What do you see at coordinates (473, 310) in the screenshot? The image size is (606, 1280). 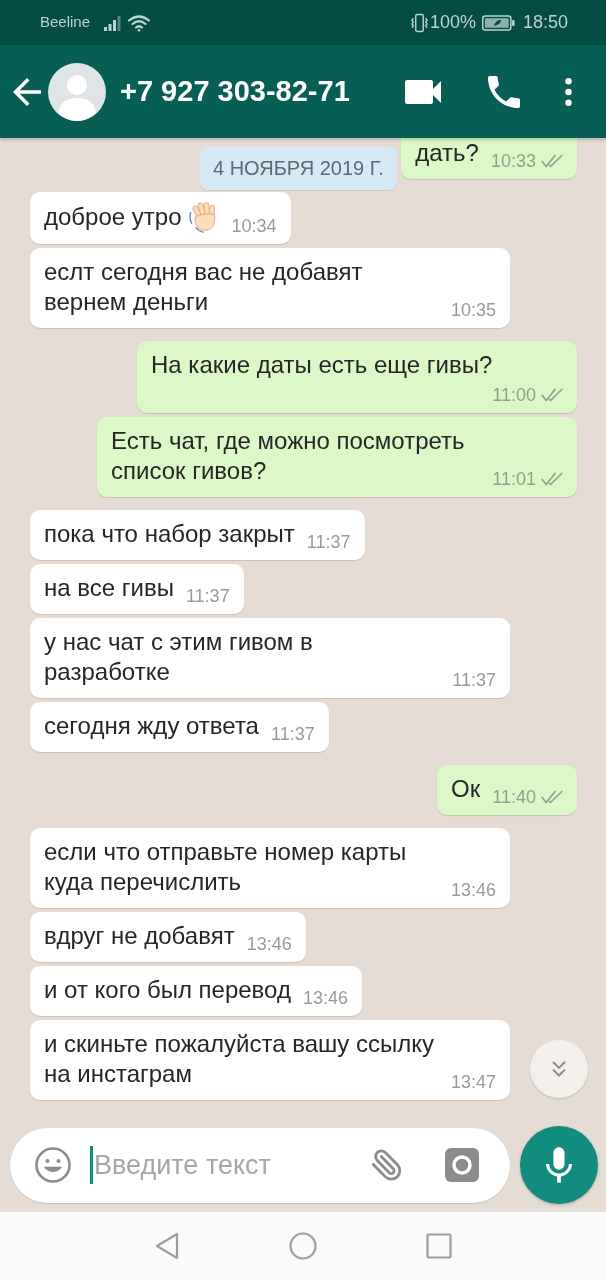 I see `message-time: 10:35` at bounding box center [473, 310].